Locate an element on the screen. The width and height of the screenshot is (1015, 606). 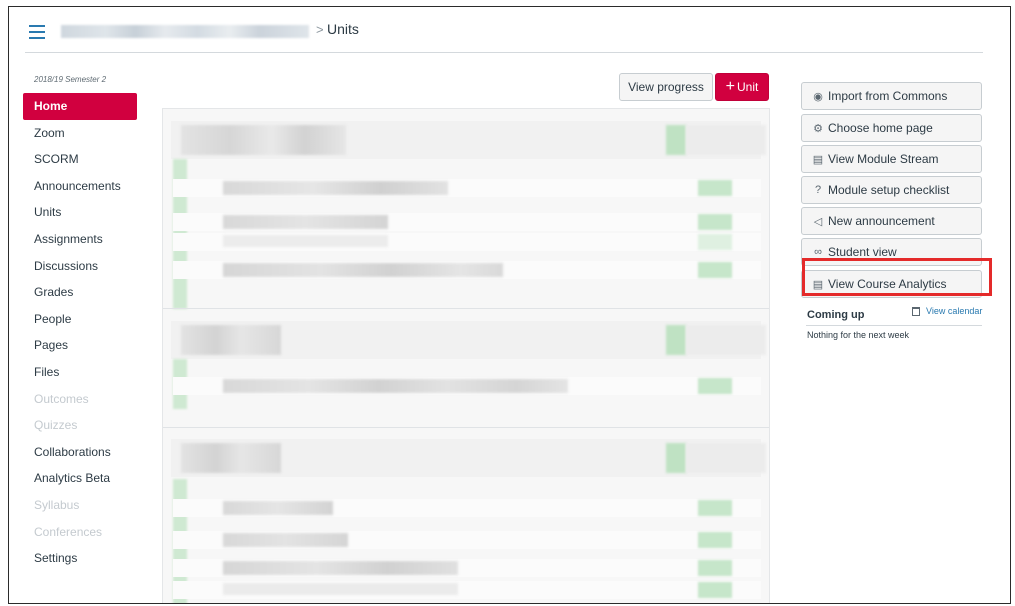
view-module-stream-button: ▤ View Module Stream is located at coordinates (891, 159).